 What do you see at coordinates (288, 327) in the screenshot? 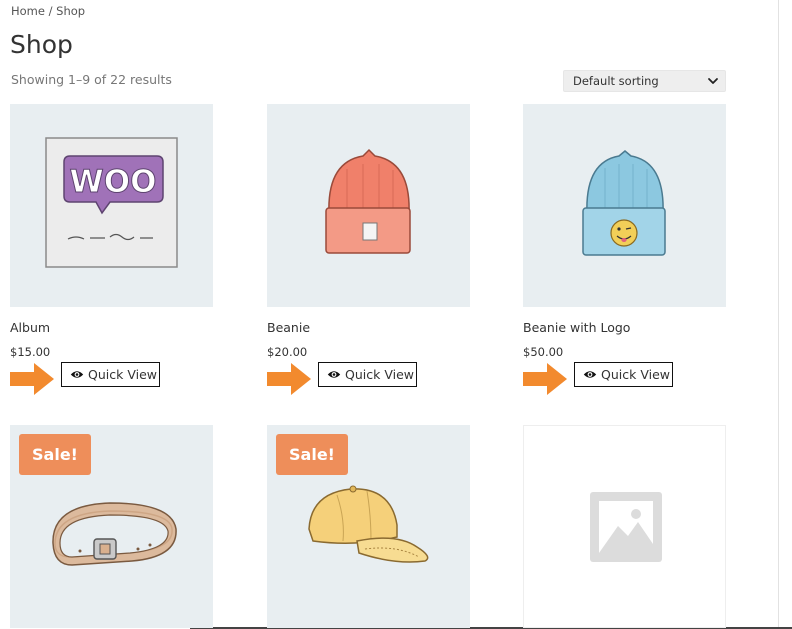
I see `product-name: Beanie` at bounding box center [288, 327].